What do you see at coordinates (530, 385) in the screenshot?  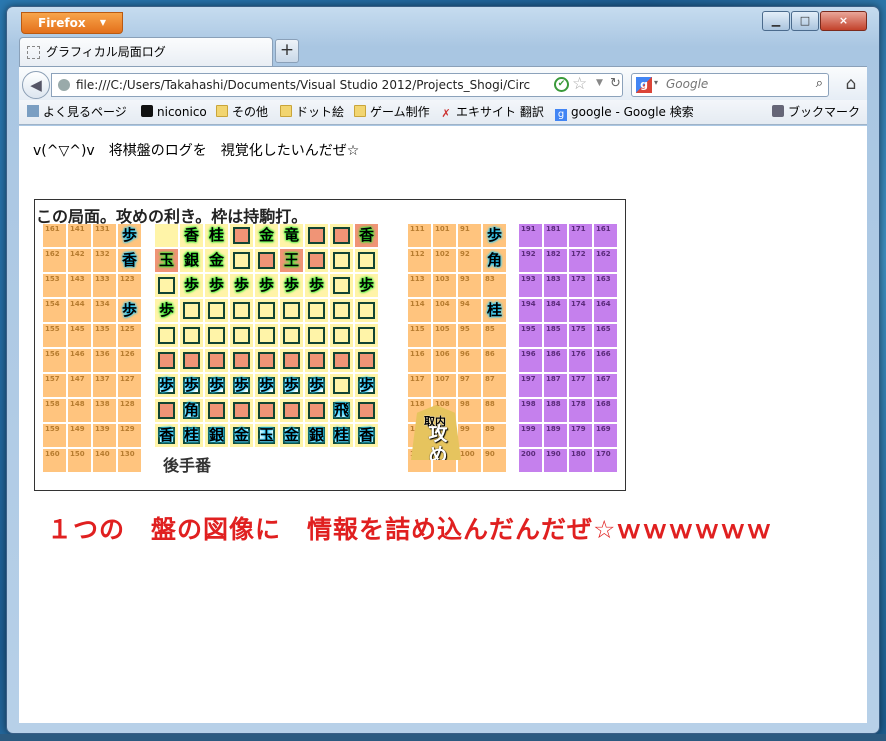 I see `extra-cell: 197` at bounding box center [530, 385].